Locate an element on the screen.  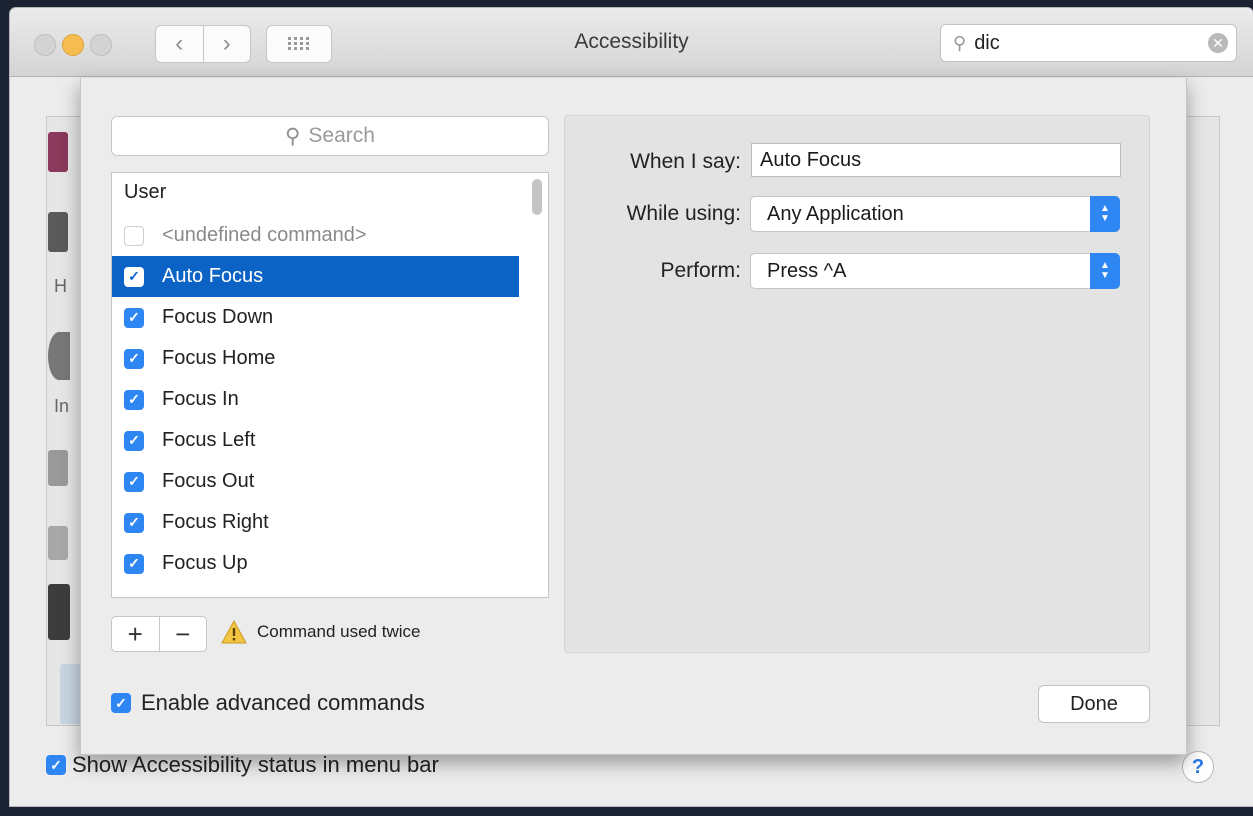
list-item: ✓ Focus In is located at coordinates (315, 399).